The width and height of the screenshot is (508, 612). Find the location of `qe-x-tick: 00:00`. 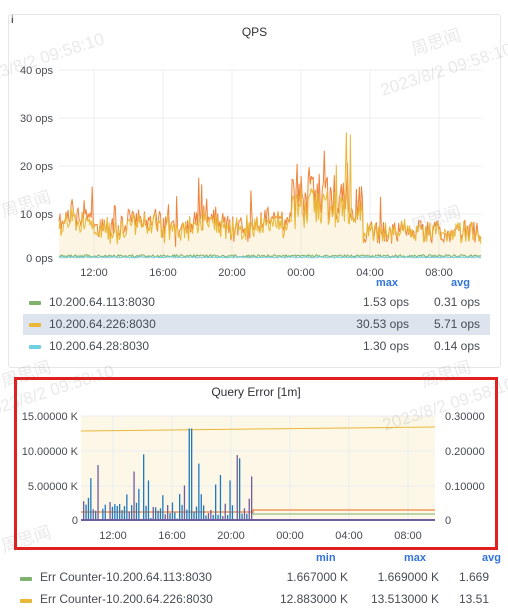

qe-x-tick: 00:00 is located at coordinates (290, 536).